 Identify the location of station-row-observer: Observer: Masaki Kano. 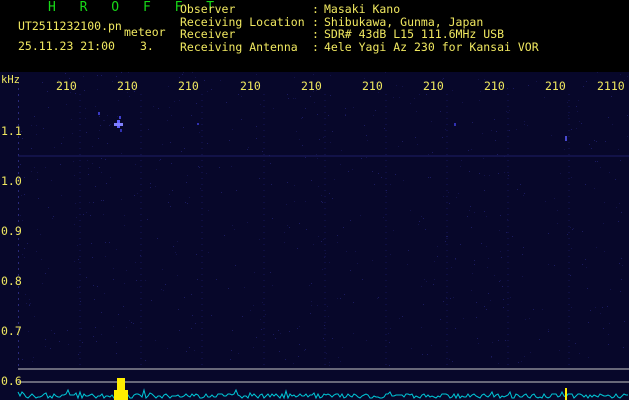
(290, 9).